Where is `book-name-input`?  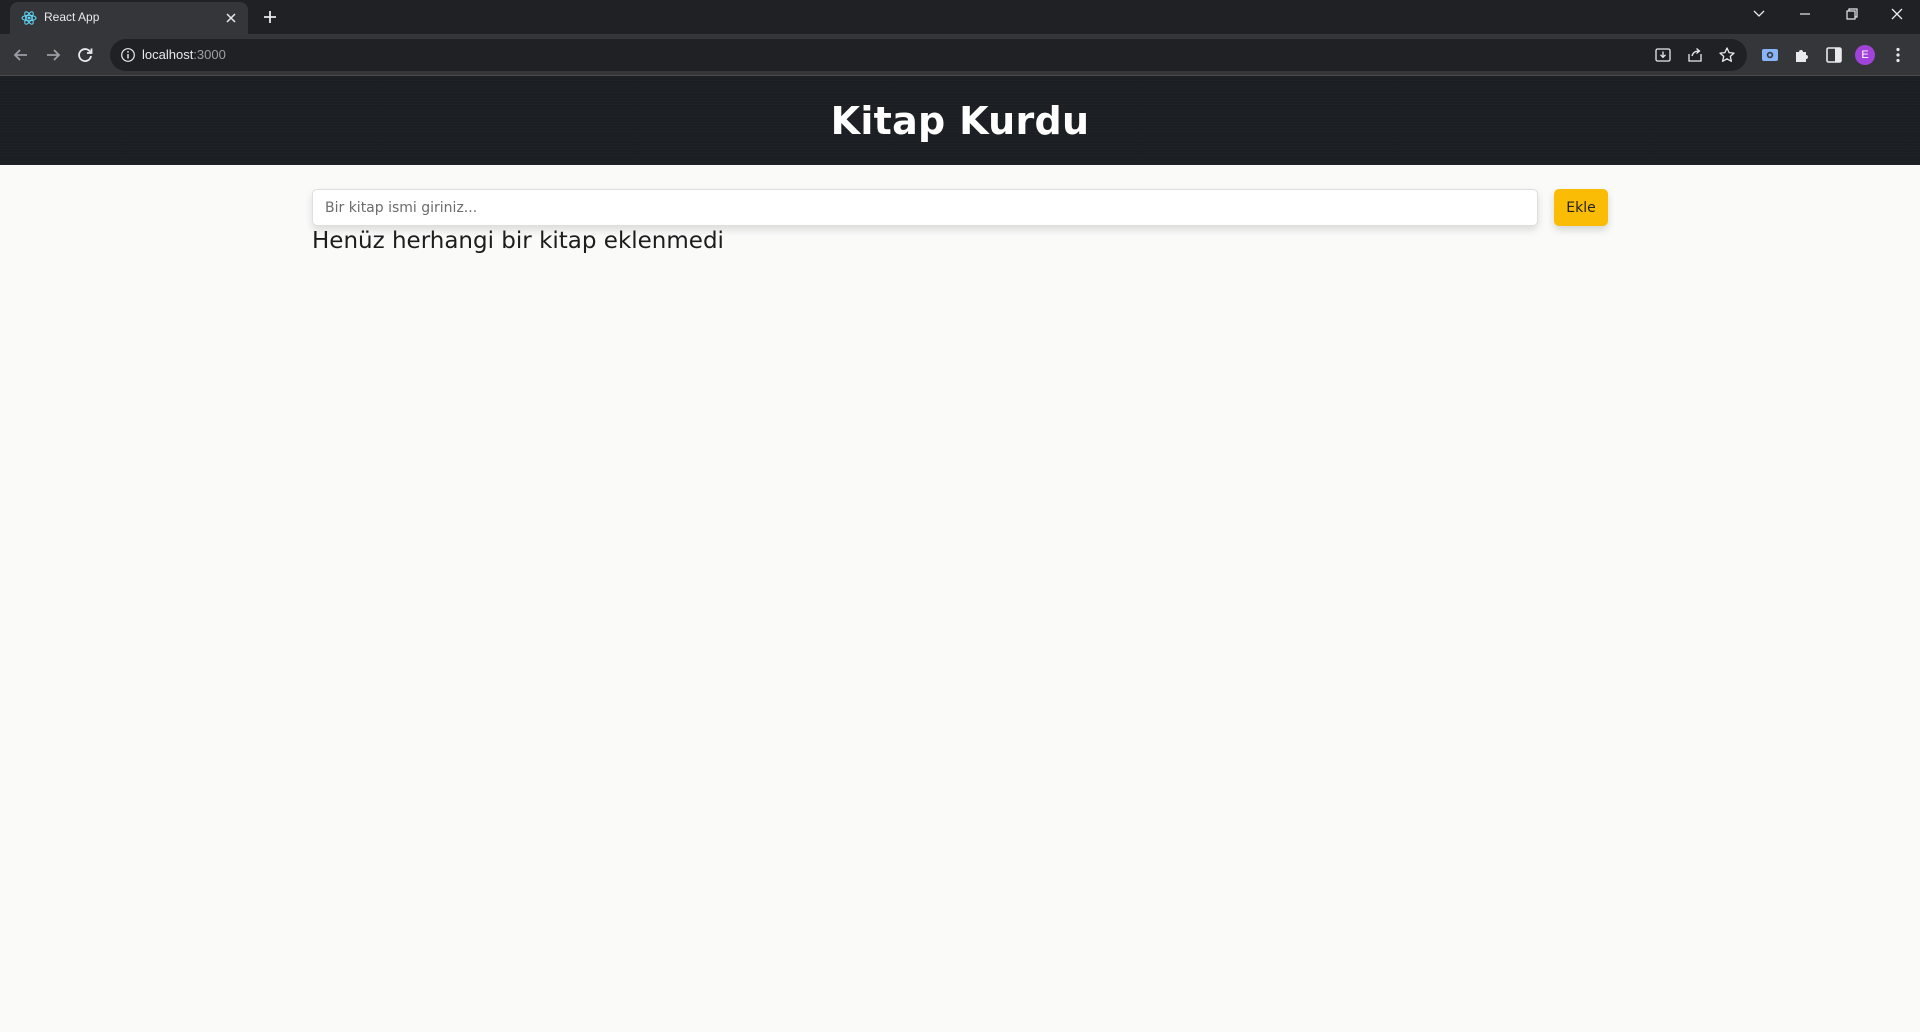
book-name-input is located at coordinates (925, 207).